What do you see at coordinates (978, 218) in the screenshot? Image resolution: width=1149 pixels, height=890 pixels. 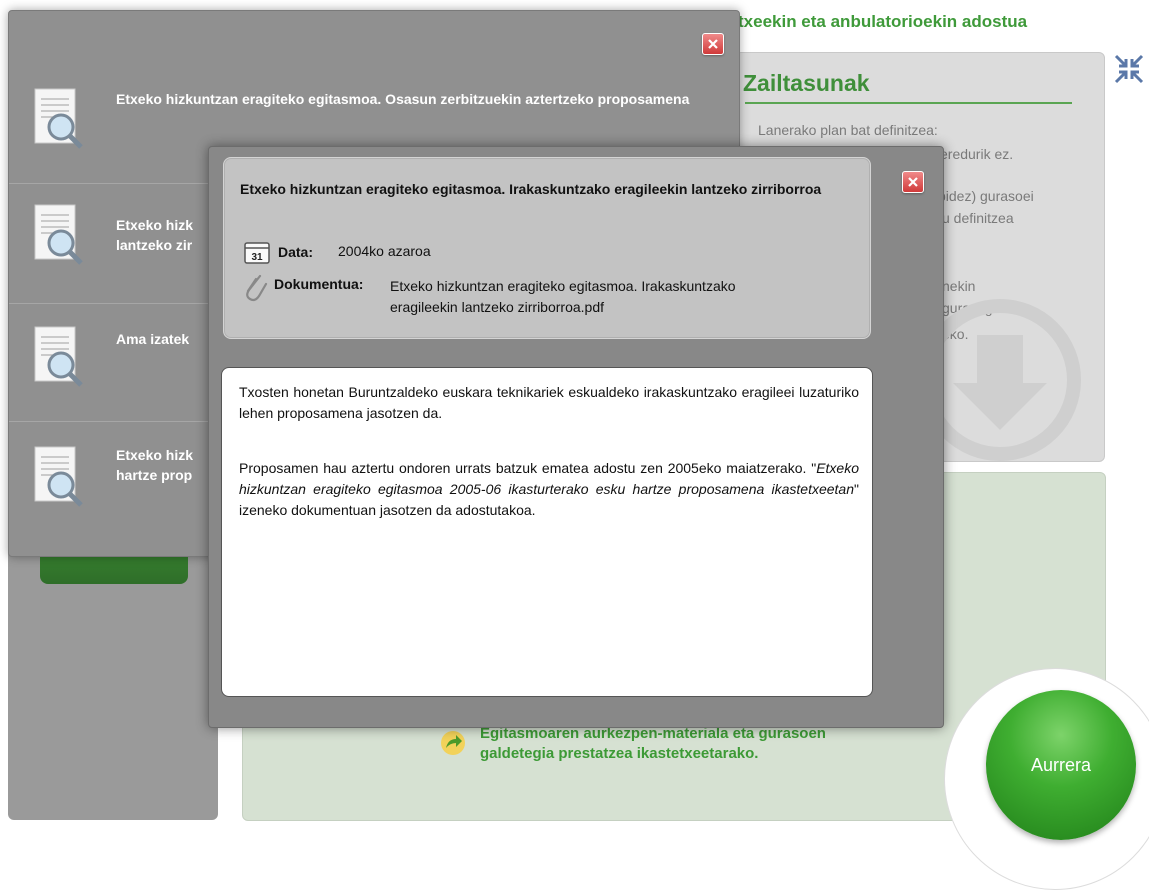 I see `difficulty-text-line: u definitzea` at bounding box center [978, 218].